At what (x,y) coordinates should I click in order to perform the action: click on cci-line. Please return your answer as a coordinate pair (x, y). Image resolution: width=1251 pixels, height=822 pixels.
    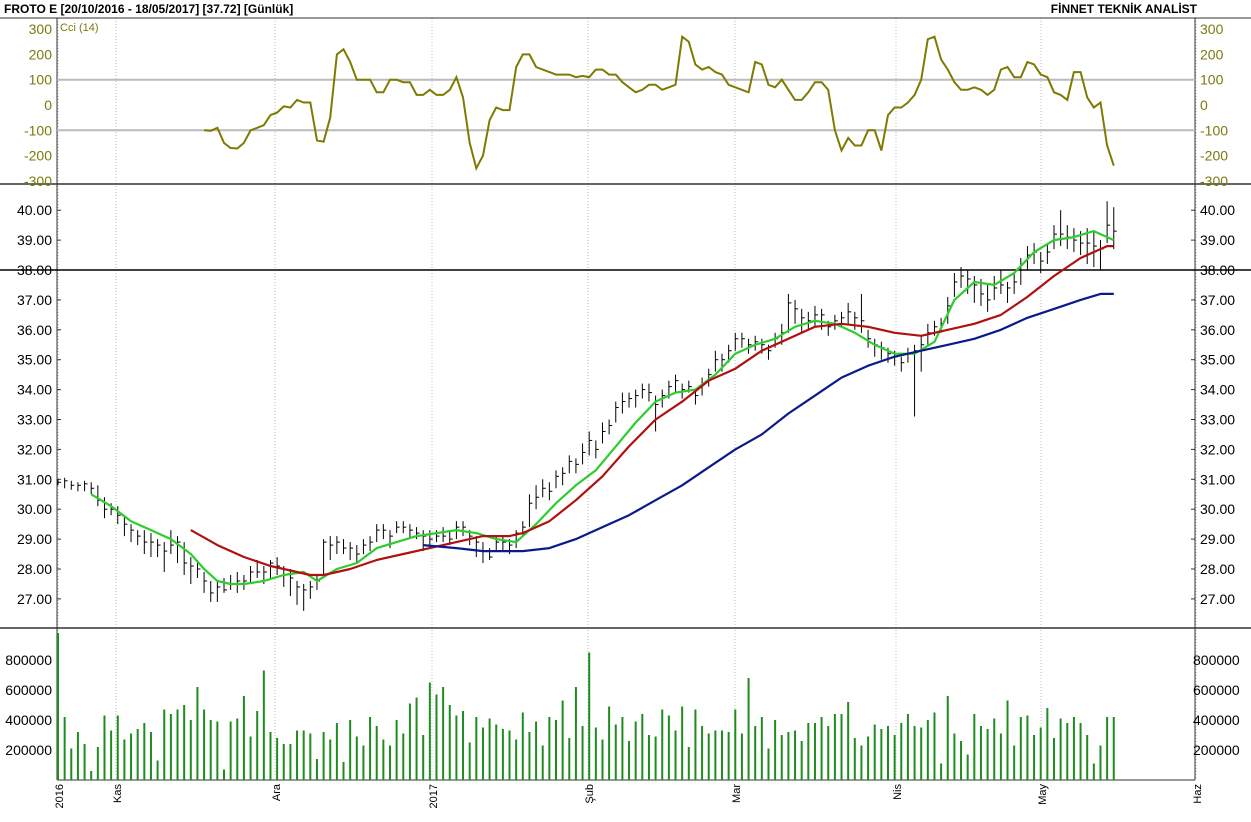
    Looking at the image, I should click on (659, 103).